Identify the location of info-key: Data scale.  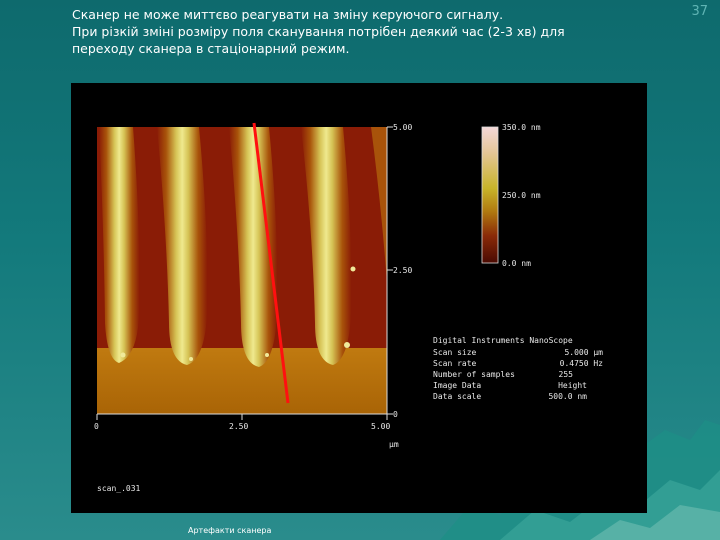
(457, 396).